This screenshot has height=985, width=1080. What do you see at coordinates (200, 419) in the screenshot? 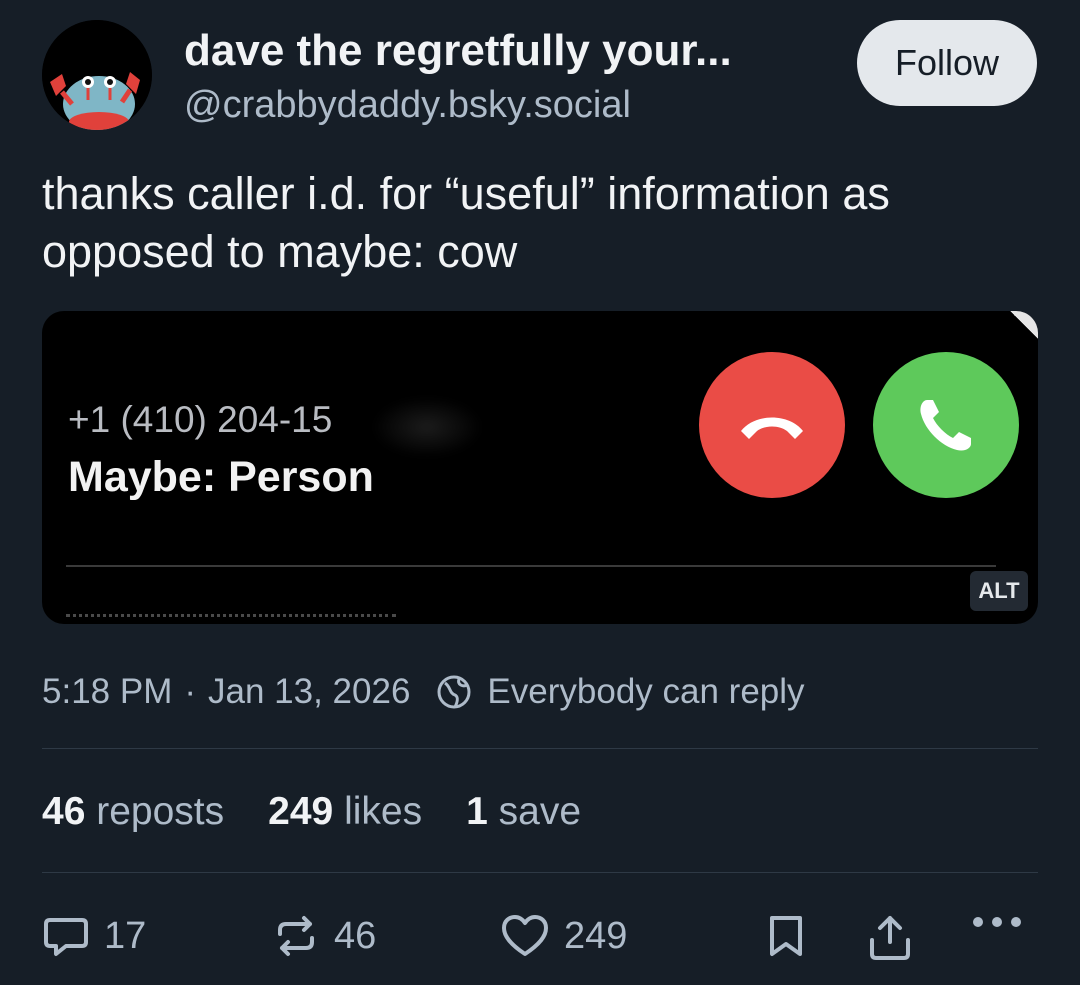
I see `caller-phone-number: +1 (410) 204-15` at bounding box center [200, 419].